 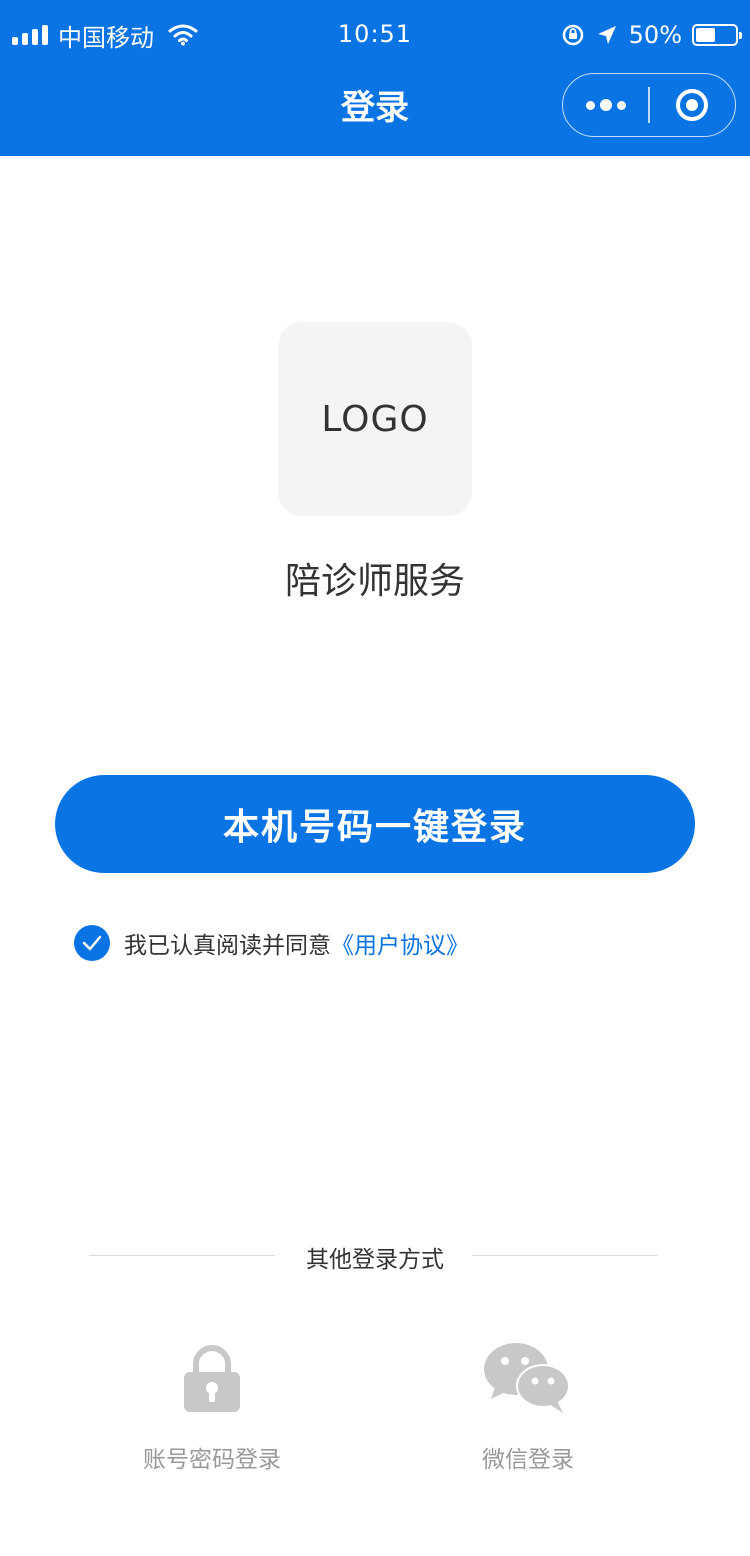 What do you see at coordinates (527, 1378) in the screenshot?
I see `wechat-icon` at bounding box center [527, 1378].